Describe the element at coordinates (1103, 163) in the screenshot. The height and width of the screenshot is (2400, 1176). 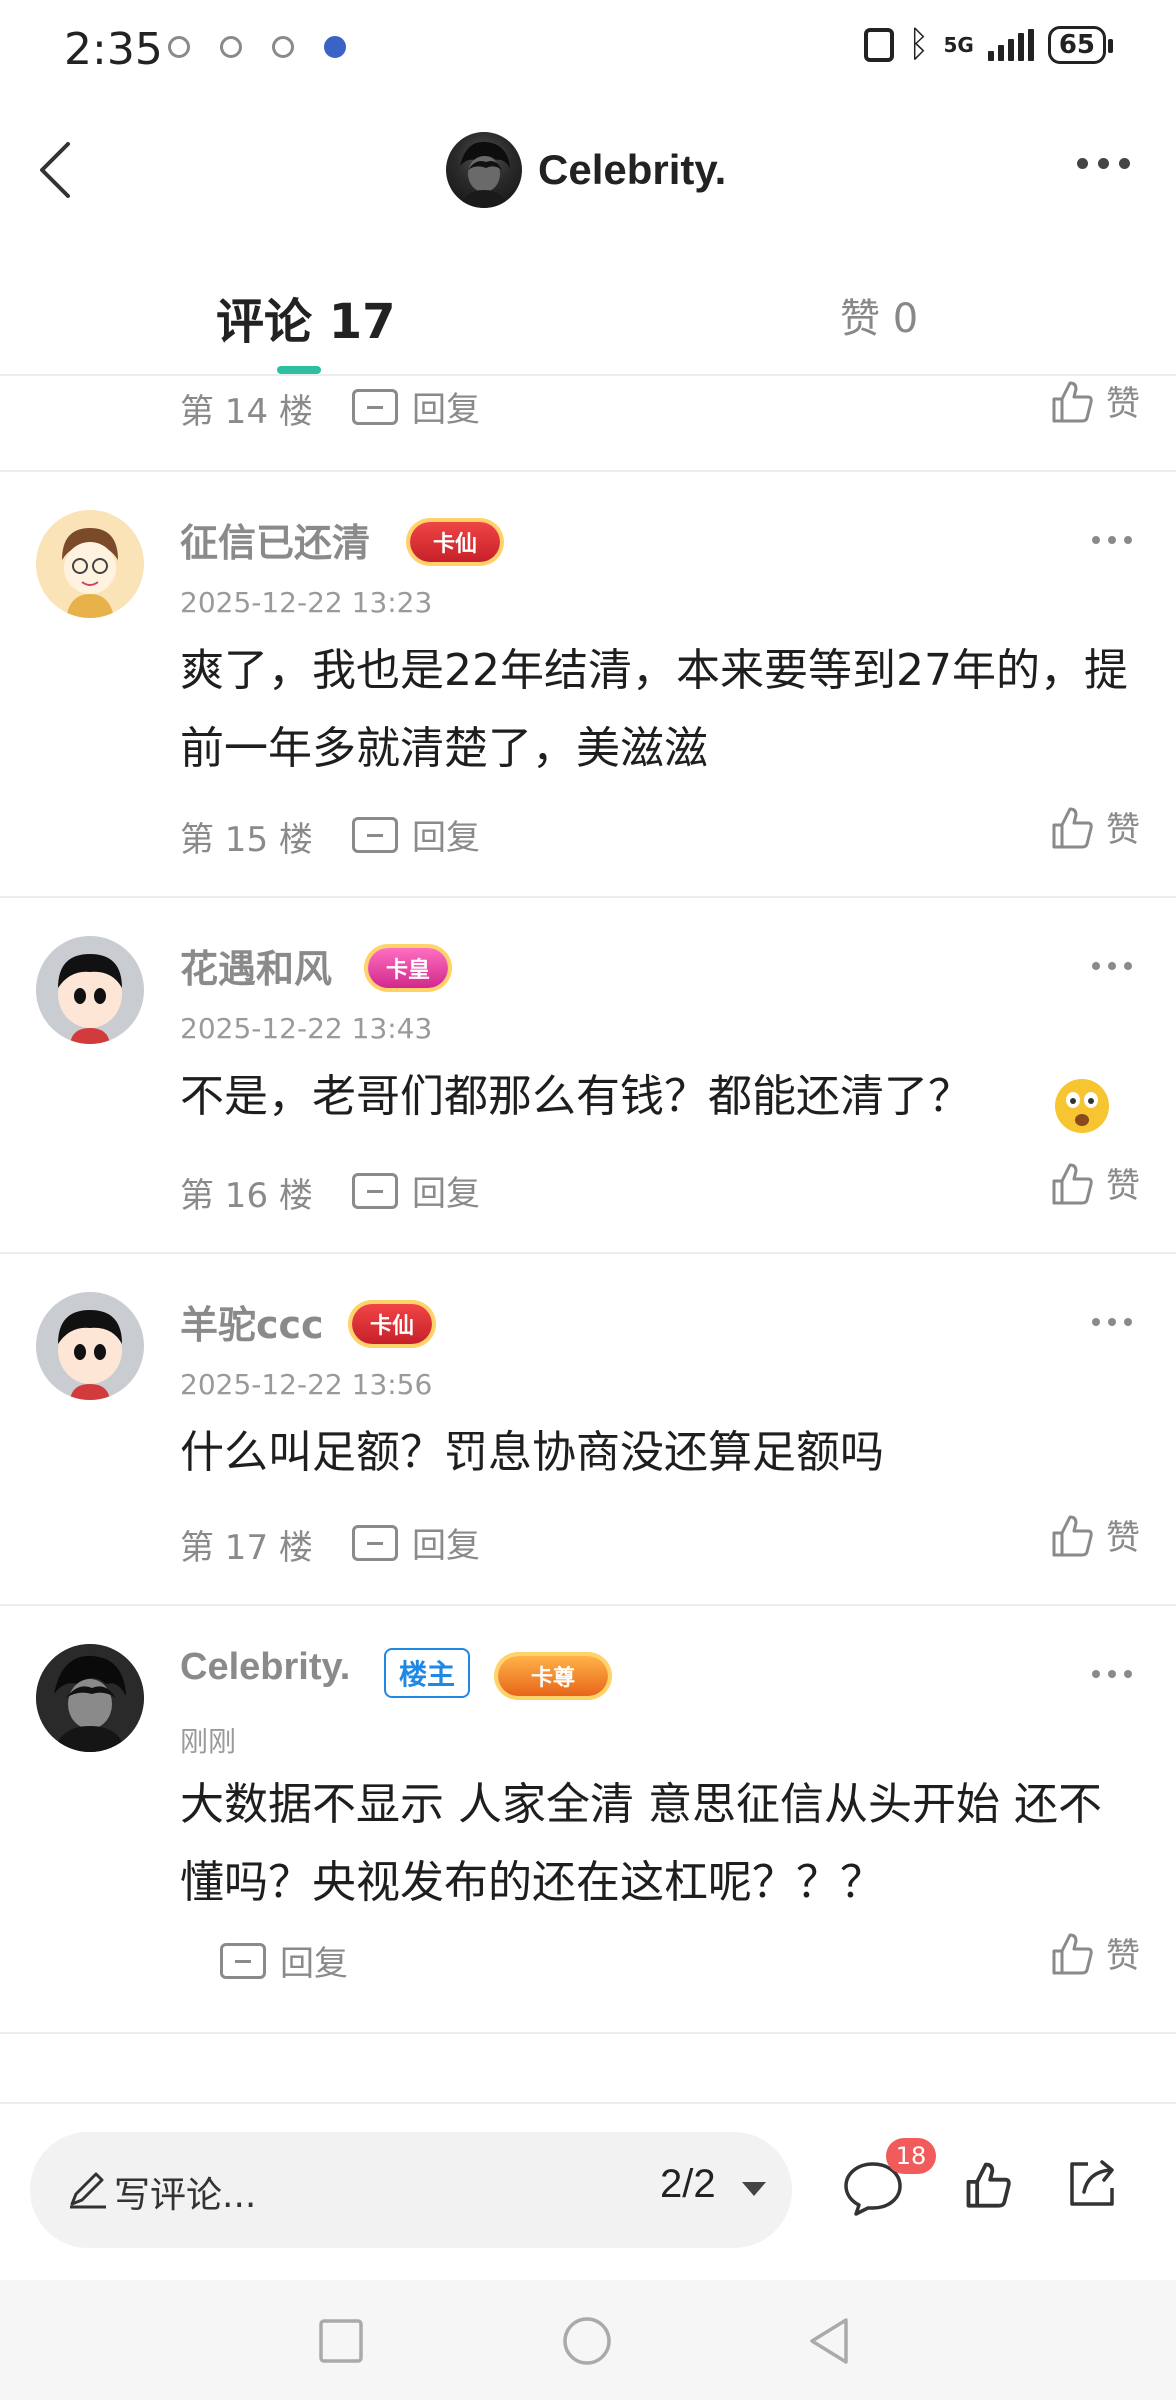
I see `more-options-icon` at that location.